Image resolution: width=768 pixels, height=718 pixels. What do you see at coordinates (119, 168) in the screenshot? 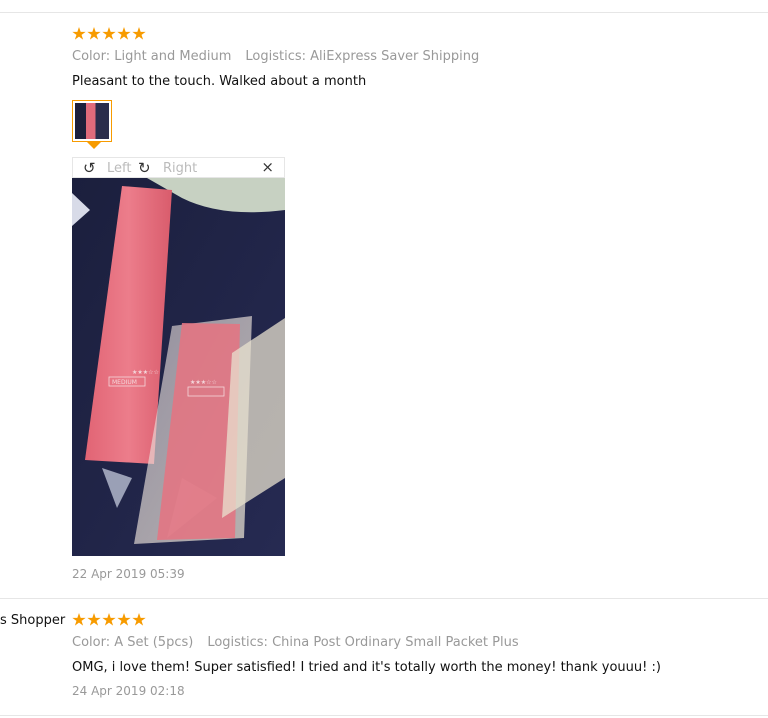
I see `rotate-left-button: Left` at bounding box center [119, 168].